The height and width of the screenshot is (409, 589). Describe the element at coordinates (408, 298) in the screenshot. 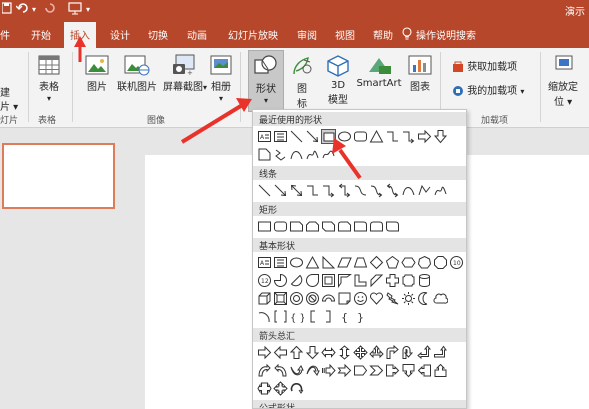

I see `sun-shape` at that location.